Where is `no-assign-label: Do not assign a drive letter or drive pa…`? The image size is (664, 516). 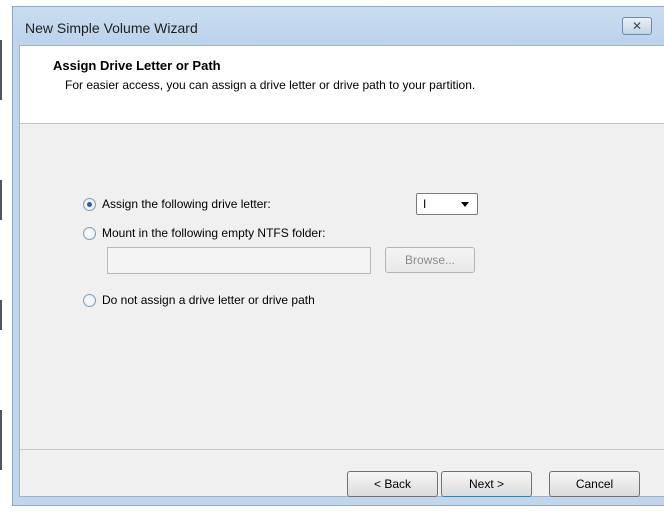 no-assign-label: Do not assign a drive letter or drive pa… is located at coordinates (208, 300).